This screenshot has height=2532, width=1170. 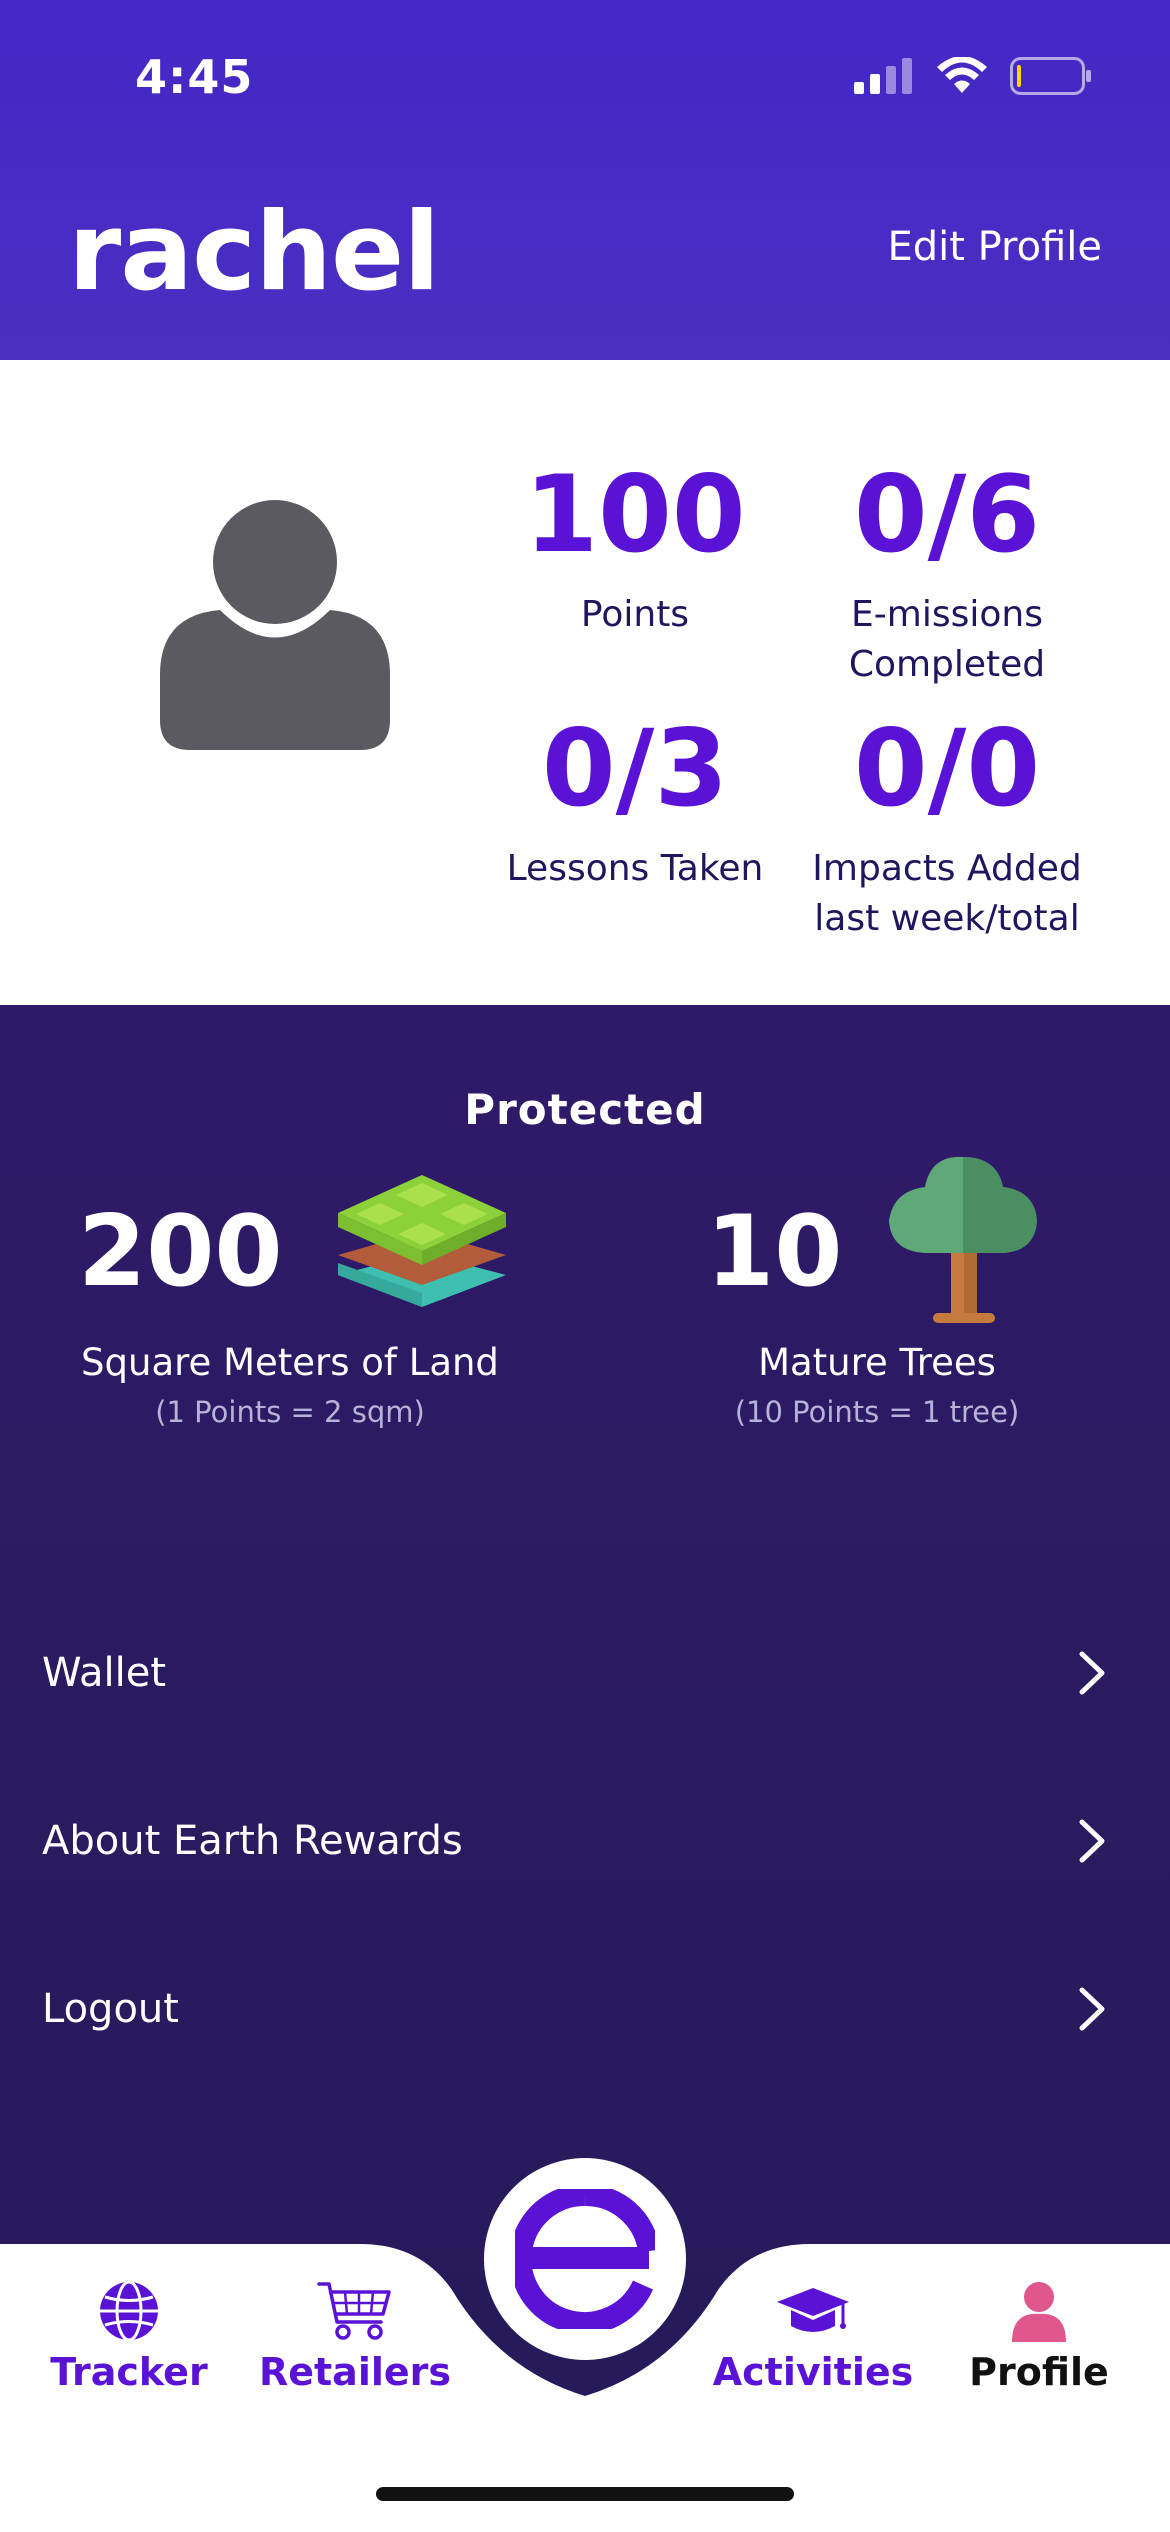 I want to click on home-indicator, so click(x=585, y=2494).